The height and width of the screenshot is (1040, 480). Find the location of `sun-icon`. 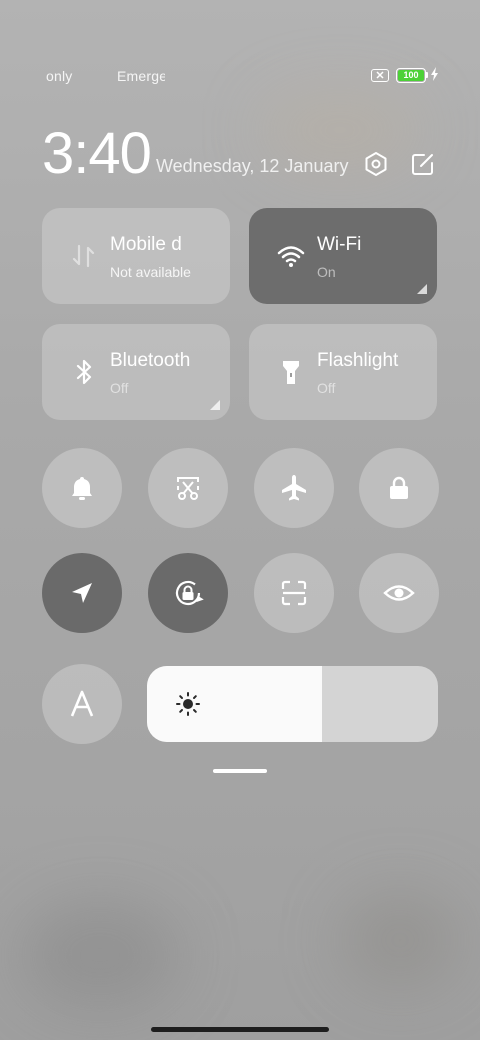

sun-icon is located at coordinates (188, 704).